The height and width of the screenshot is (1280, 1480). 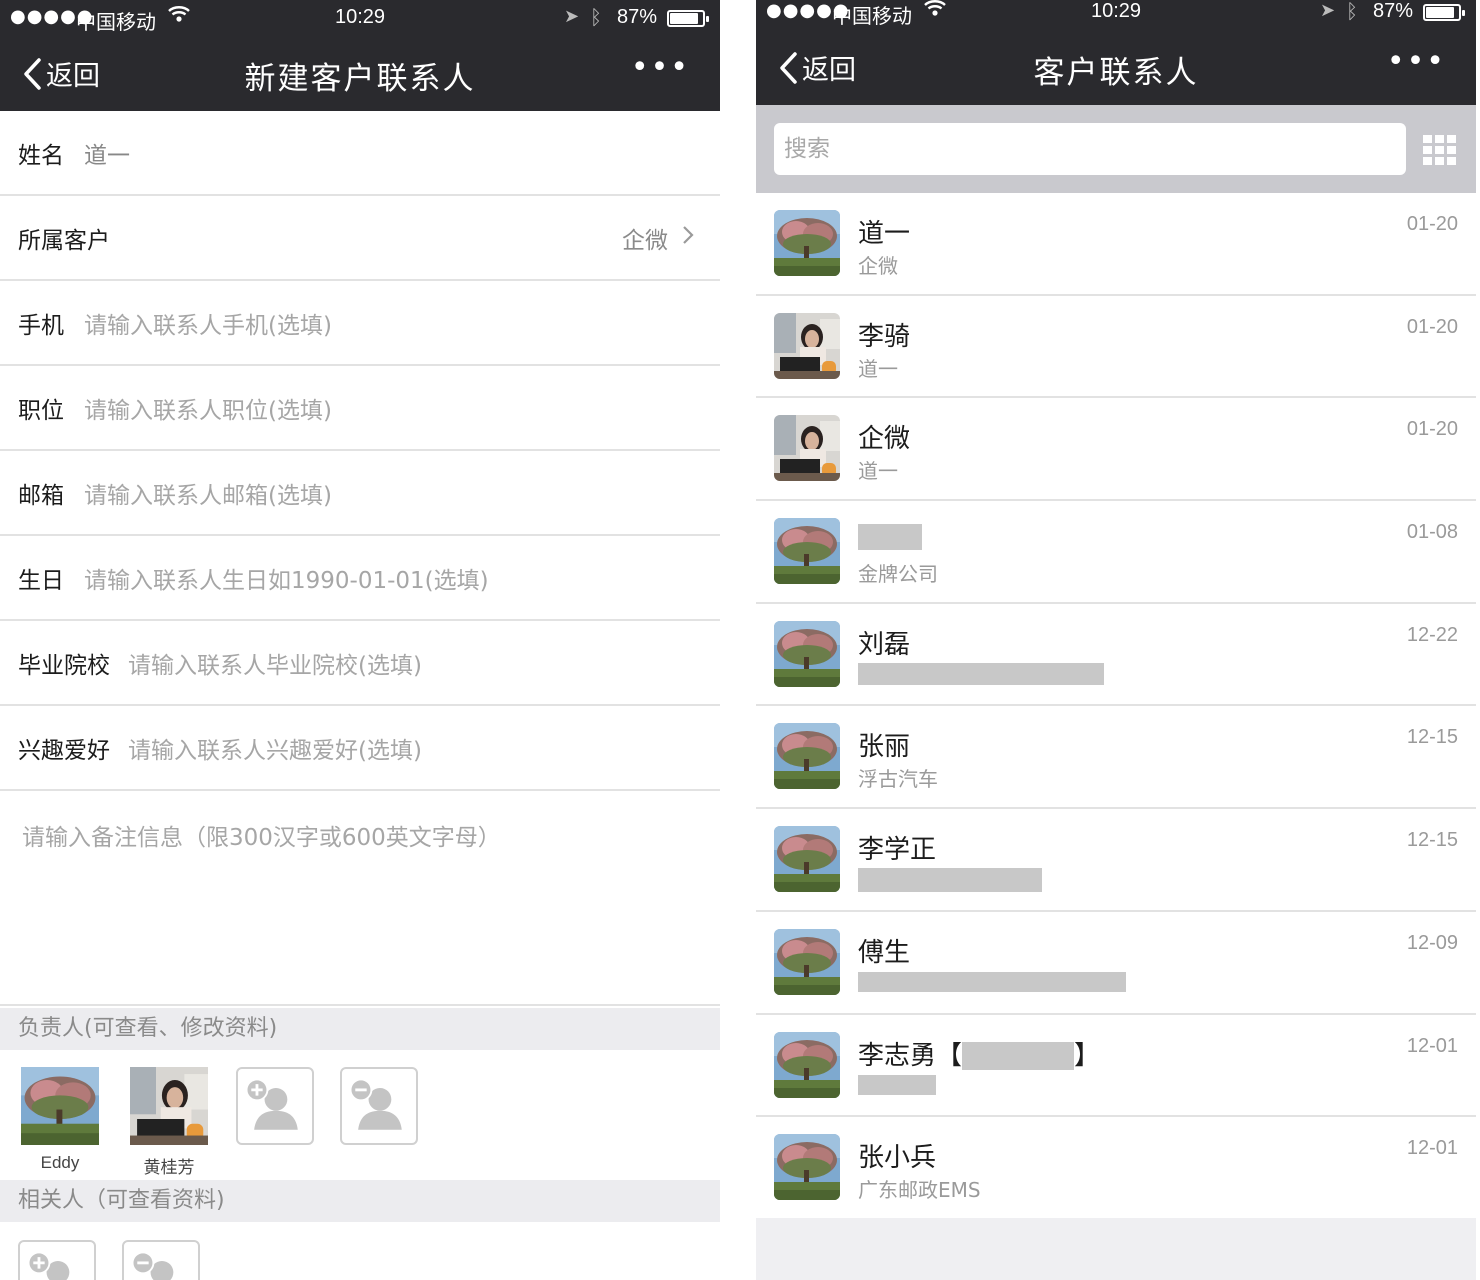 I want to click on email-field: 请输入联系人邮箱(选填), so click(x=208, y=493).